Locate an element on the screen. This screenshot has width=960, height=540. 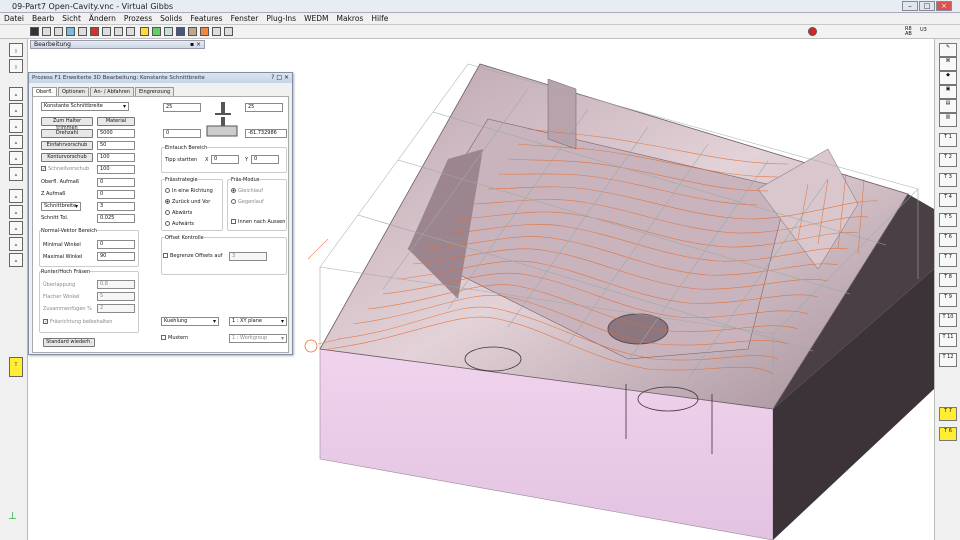
menu-hilfe: Hilfe is located at coordinates (379, 18).